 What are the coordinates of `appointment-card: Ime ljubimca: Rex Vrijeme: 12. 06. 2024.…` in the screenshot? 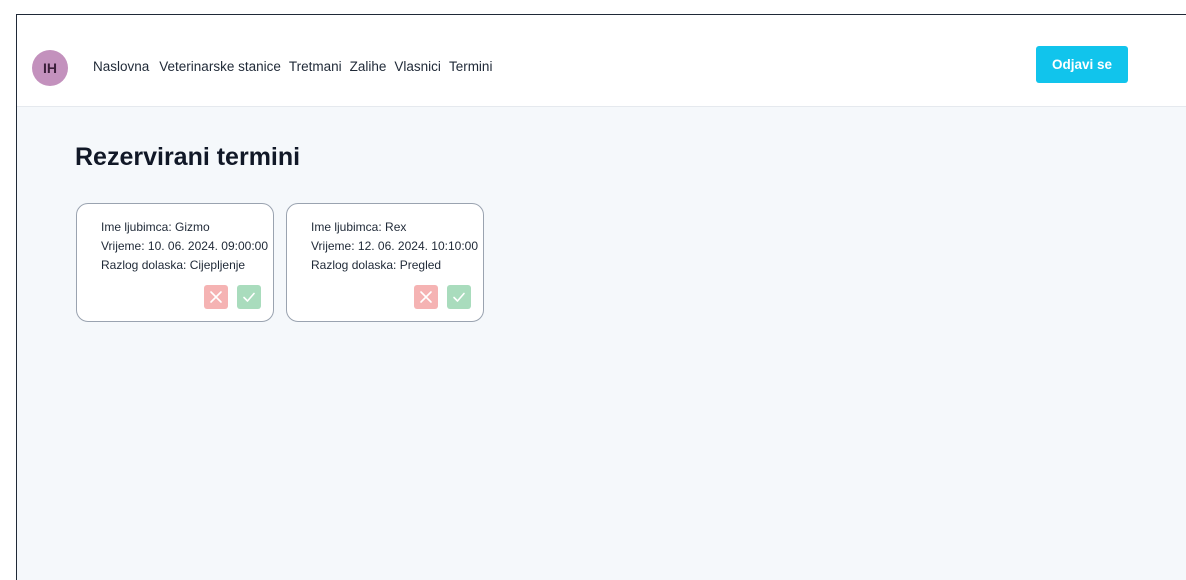 It's located at (385, 262).